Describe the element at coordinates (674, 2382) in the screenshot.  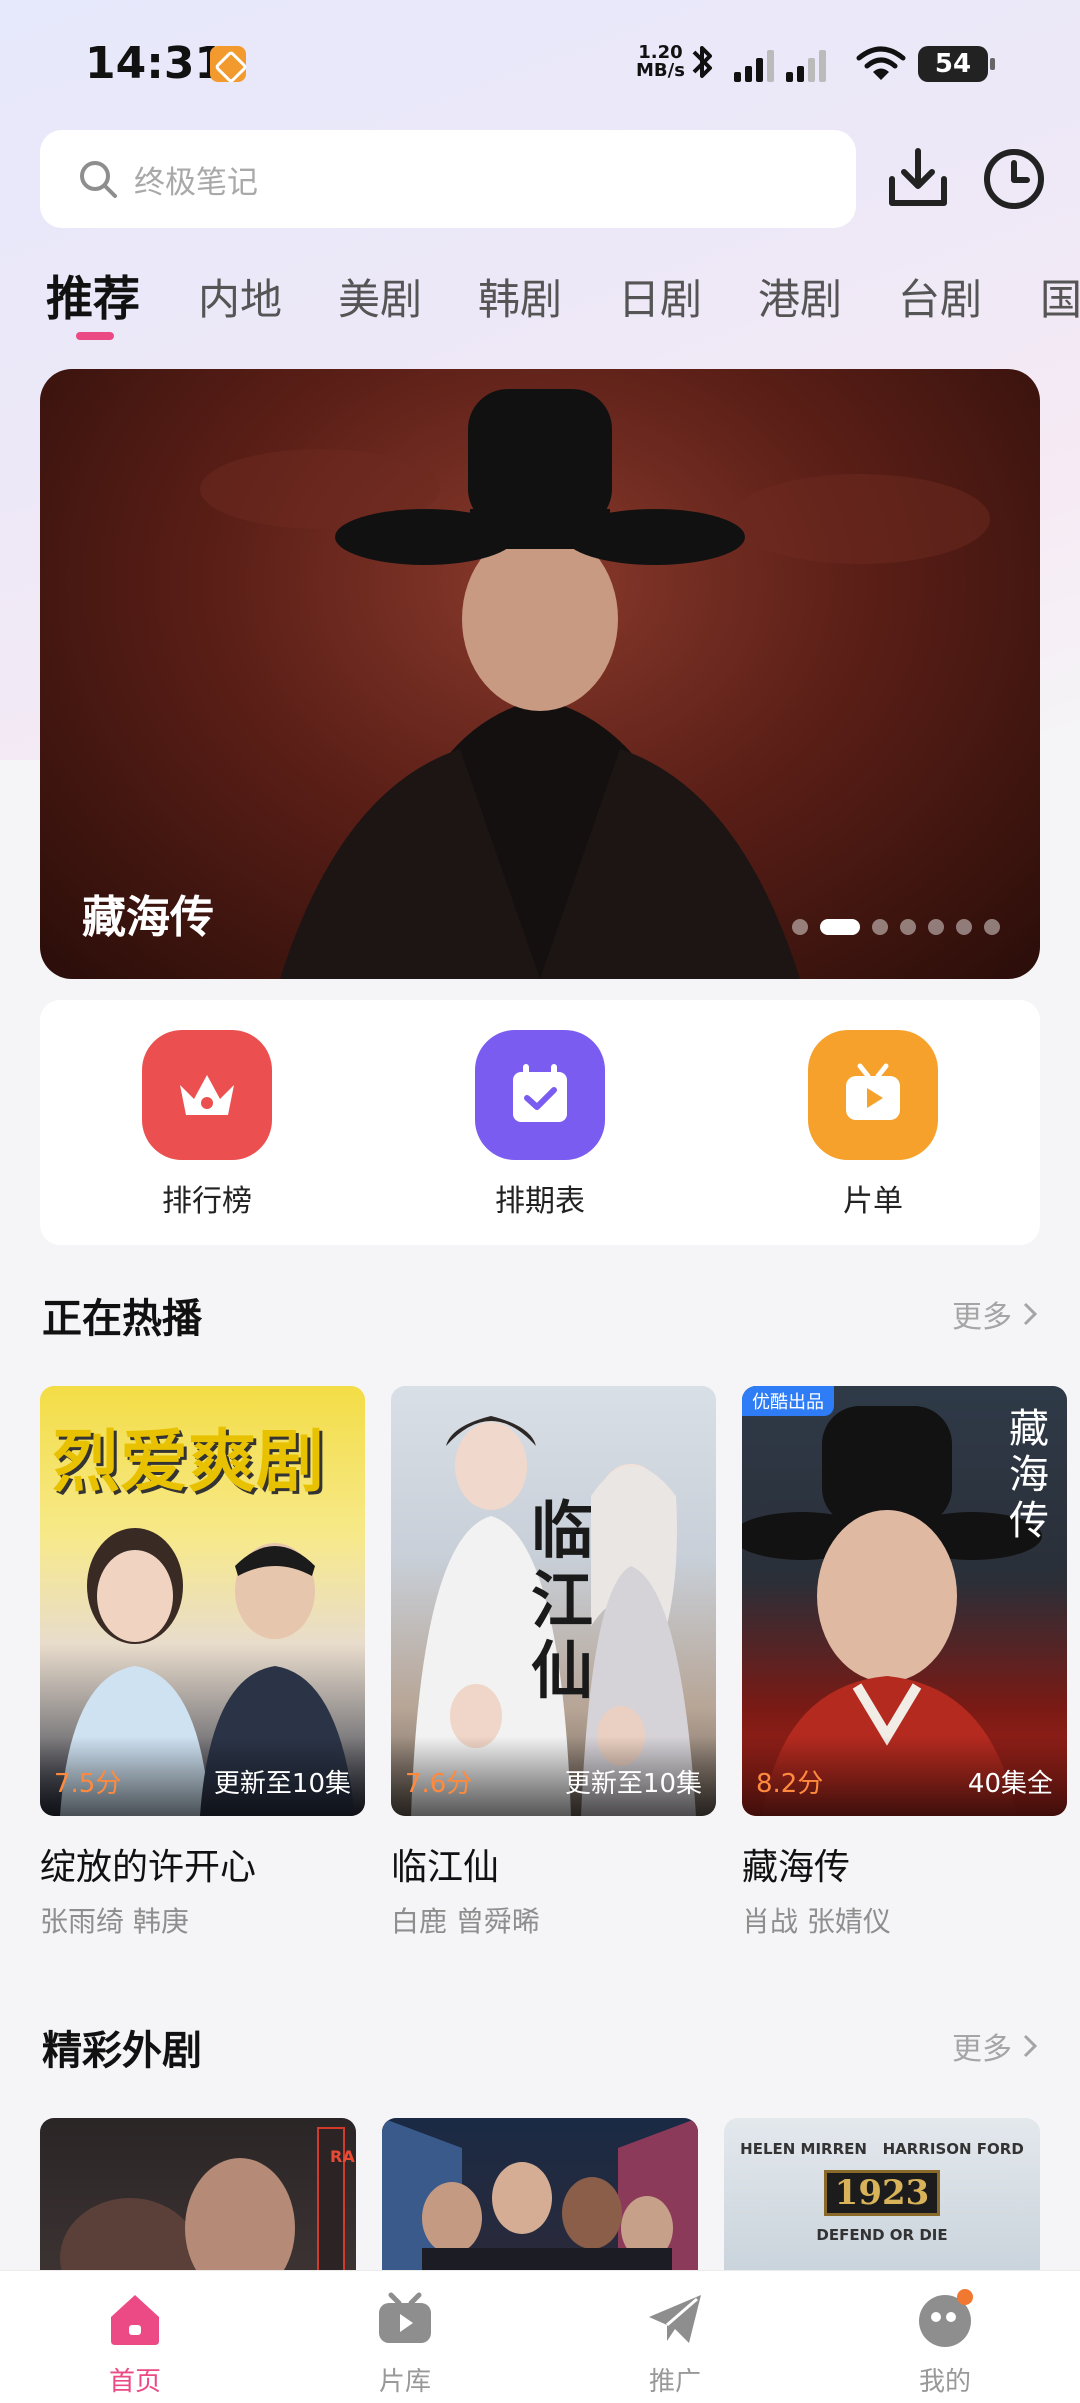
I see `nav-promote-label: 推广` at that location.